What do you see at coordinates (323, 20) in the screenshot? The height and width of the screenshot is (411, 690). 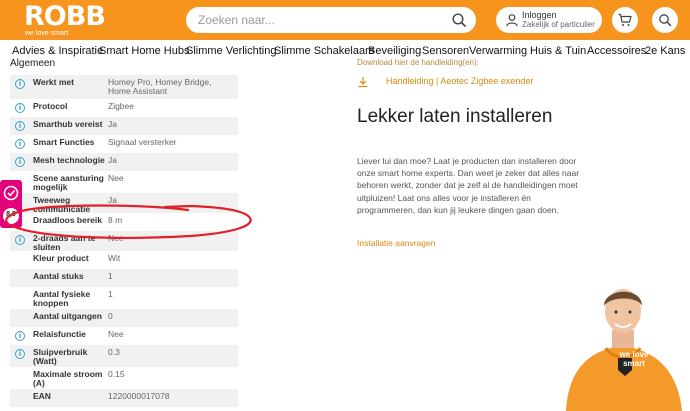 I see `search-input` at bounding box center [323, 20].